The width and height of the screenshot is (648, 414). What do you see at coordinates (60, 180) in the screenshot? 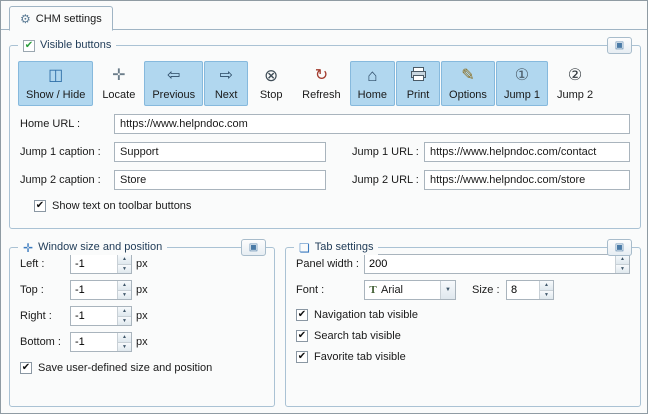
I see `jump2-caption-label: Jump 2 caption :` at bounding box center [60, 180].